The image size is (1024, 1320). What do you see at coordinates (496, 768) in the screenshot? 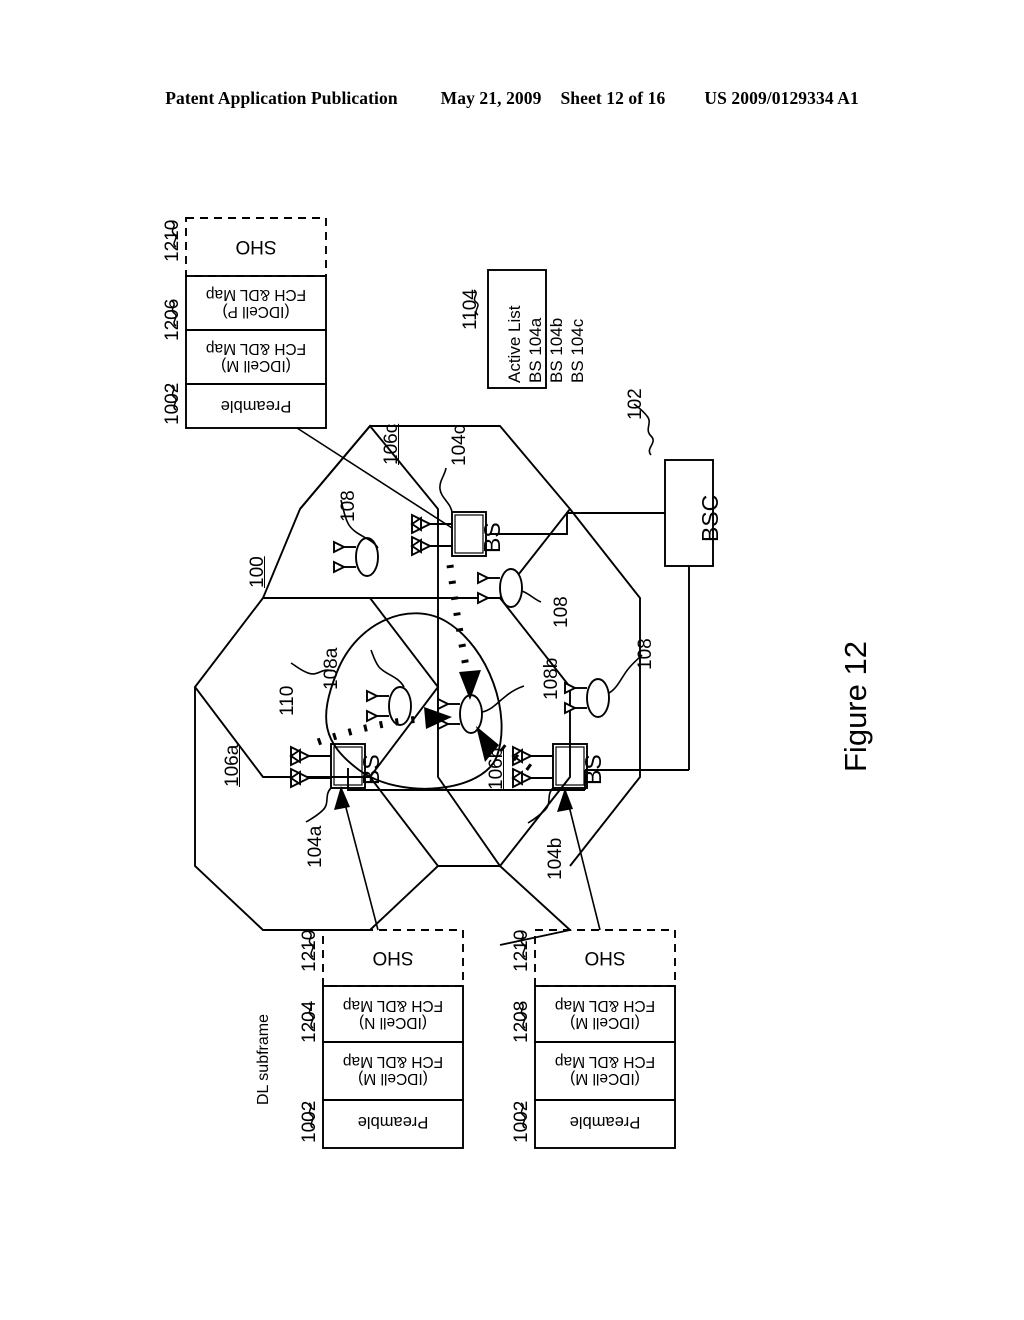
I see `ref-106b-cell: 106b` at bounding box center [496, 768].